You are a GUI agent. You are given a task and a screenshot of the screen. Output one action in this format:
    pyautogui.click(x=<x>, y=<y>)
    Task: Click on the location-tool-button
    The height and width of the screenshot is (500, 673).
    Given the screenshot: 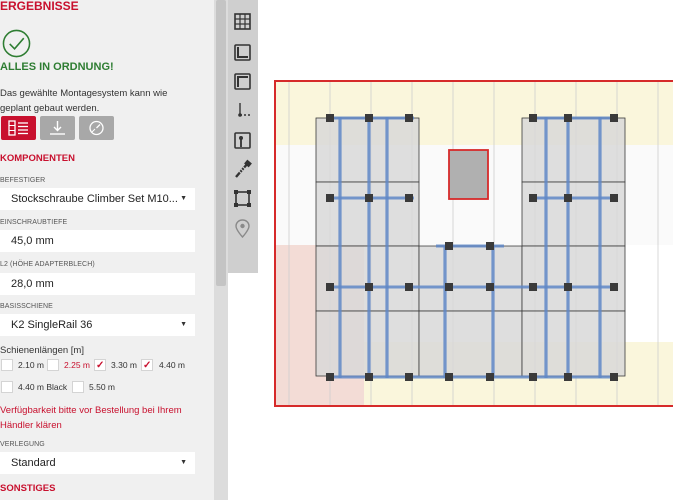 What is the action you would take?
    pyautogui.click(x=242, y=228)
    